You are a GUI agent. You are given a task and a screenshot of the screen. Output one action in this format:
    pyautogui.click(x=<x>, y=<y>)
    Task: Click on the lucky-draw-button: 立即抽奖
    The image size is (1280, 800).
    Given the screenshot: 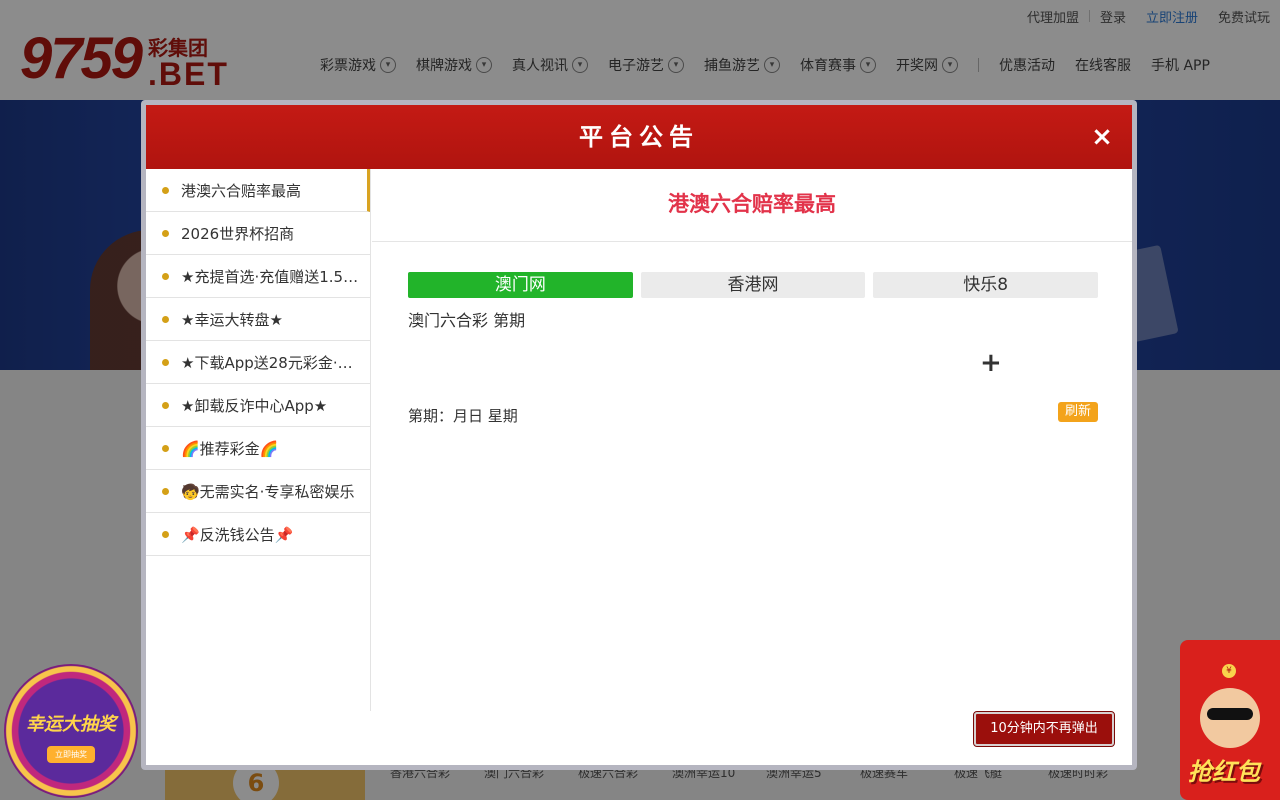 What is the action you would take?
    pyautogui.click(x=71, y=754)
    